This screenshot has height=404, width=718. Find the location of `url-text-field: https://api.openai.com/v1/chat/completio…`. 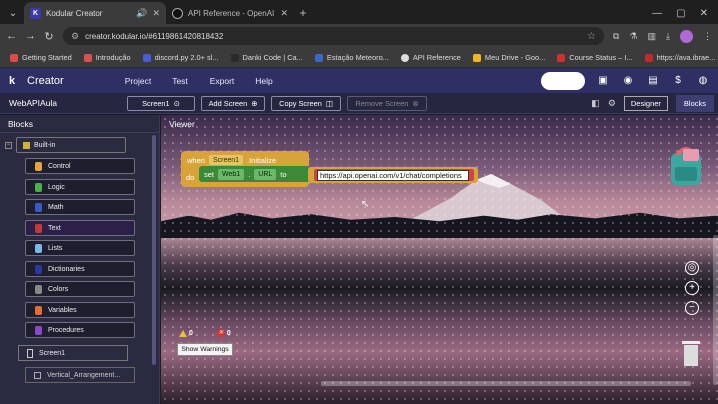

url-text-field: https://api.openai.com/v1/chat/completio… is located at coordinates (393, 175).